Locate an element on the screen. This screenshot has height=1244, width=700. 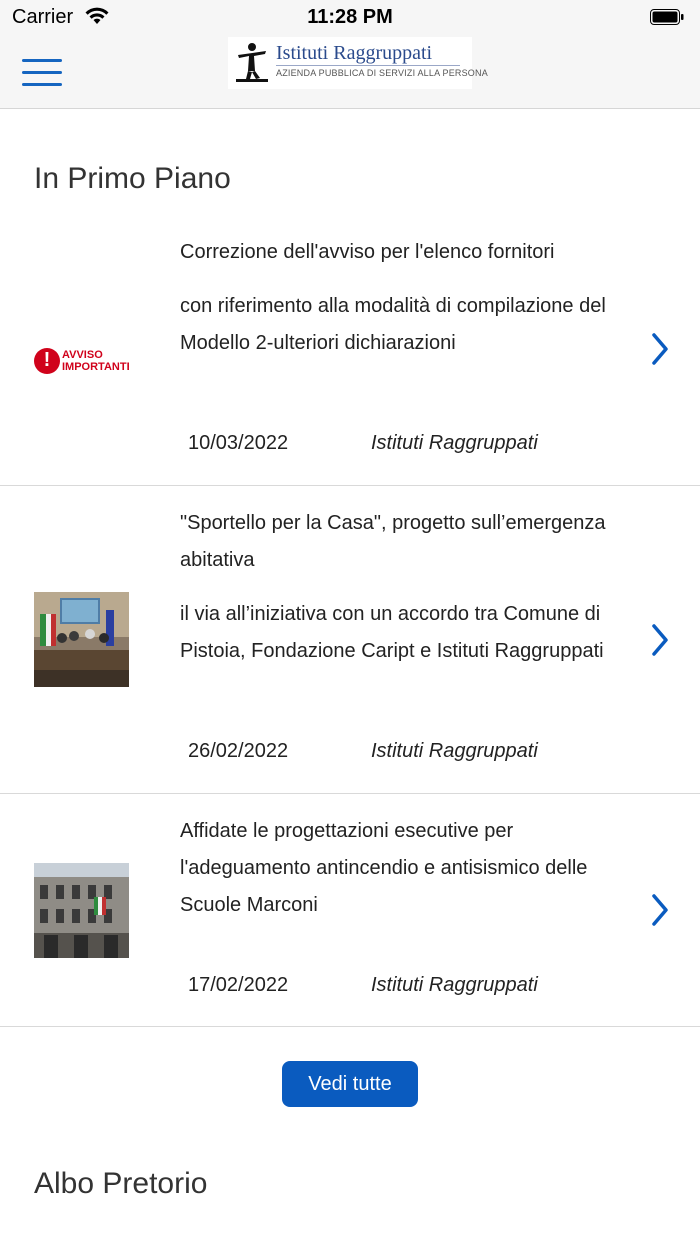
logo-divider is located at coordinates (368, 65).